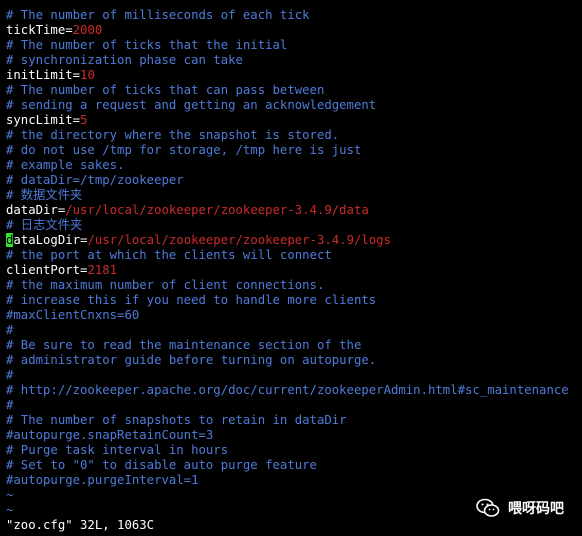 The width and height of the screenshot is (582, 536). Describe the element at coordinates (294, 195) in the screenshot. I see `editor-line: # 数据文件夹` at that location.